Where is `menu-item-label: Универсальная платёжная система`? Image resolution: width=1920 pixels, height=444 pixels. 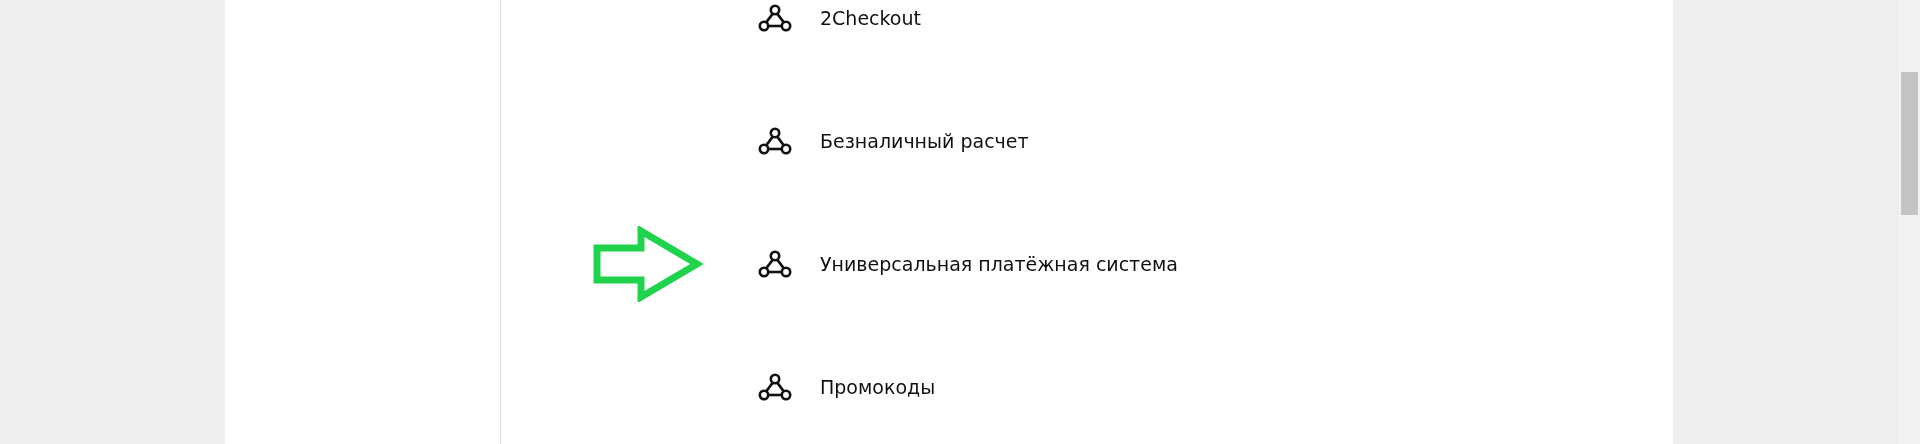
menu-item-label: Универсальная платёжная система is located at coordinates (999, 264).